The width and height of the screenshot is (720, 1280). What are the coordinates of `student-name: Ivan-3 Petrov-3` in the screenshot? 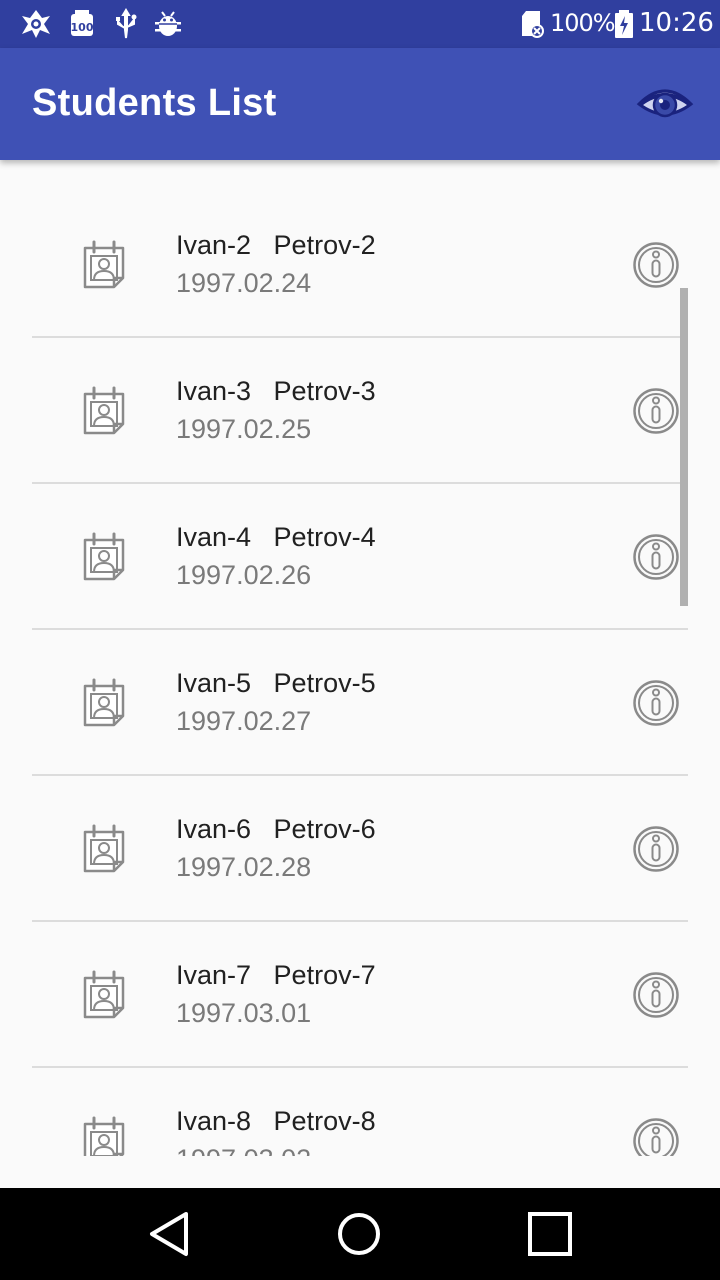 It's located at (276, 391).